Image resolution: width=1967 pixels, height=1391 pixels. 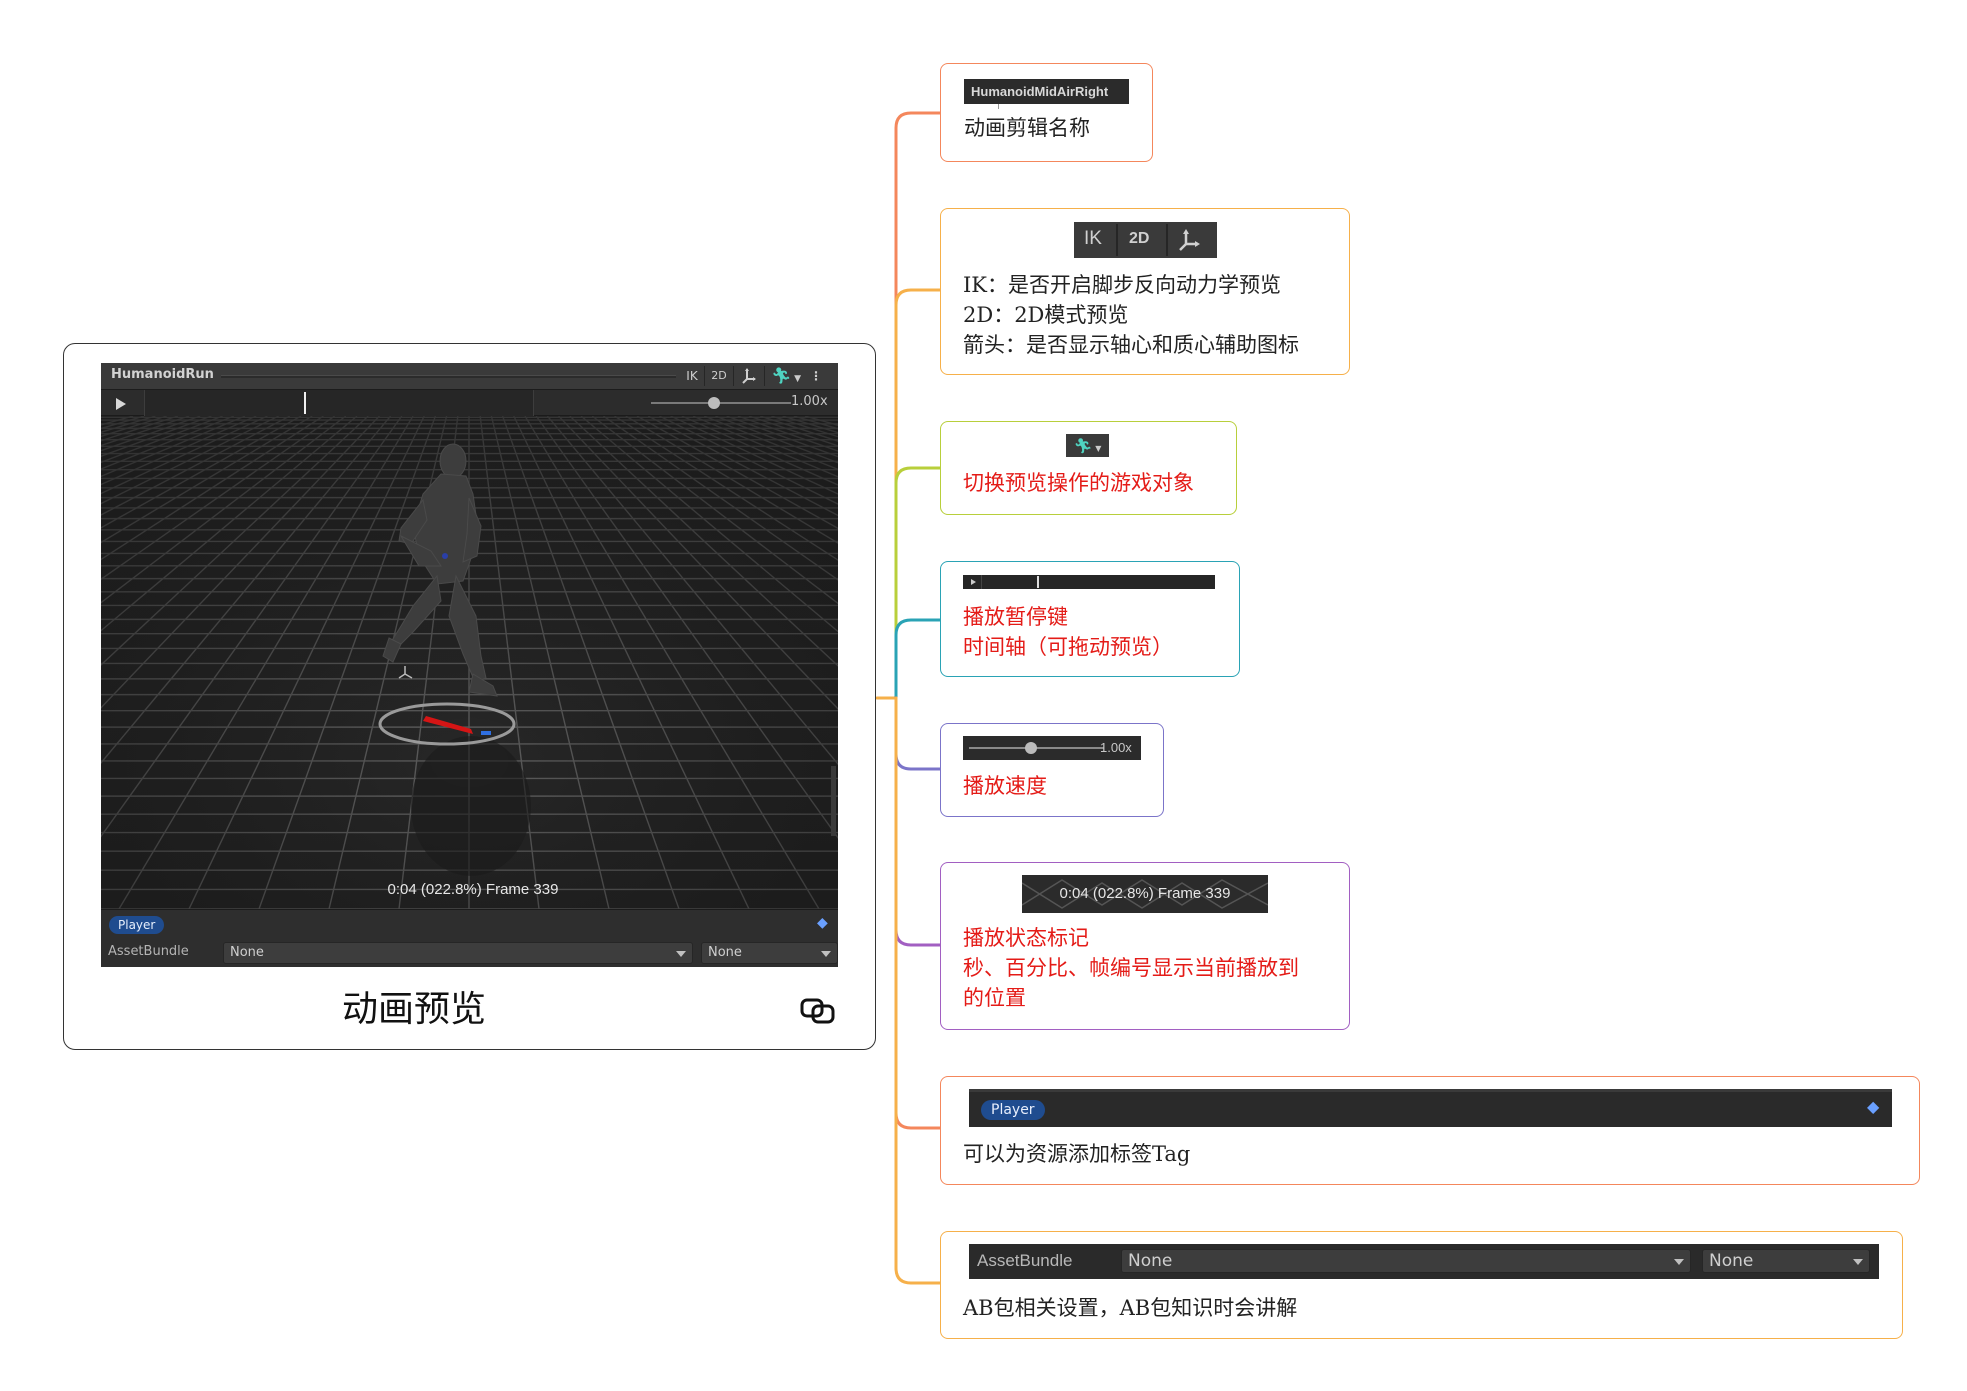 What do you see at coordinates (714, 403) in the screenshot?
I see `speed-slider-knob` at bounding box center [714, 403].